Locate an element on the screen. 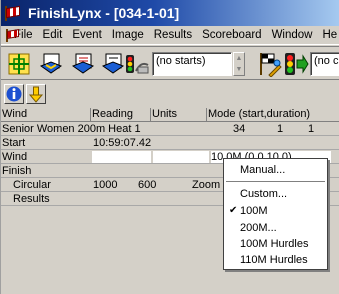 This screenshot has height=294, width=339. circular-units-value: 600 is located at coordinates (147, 185).